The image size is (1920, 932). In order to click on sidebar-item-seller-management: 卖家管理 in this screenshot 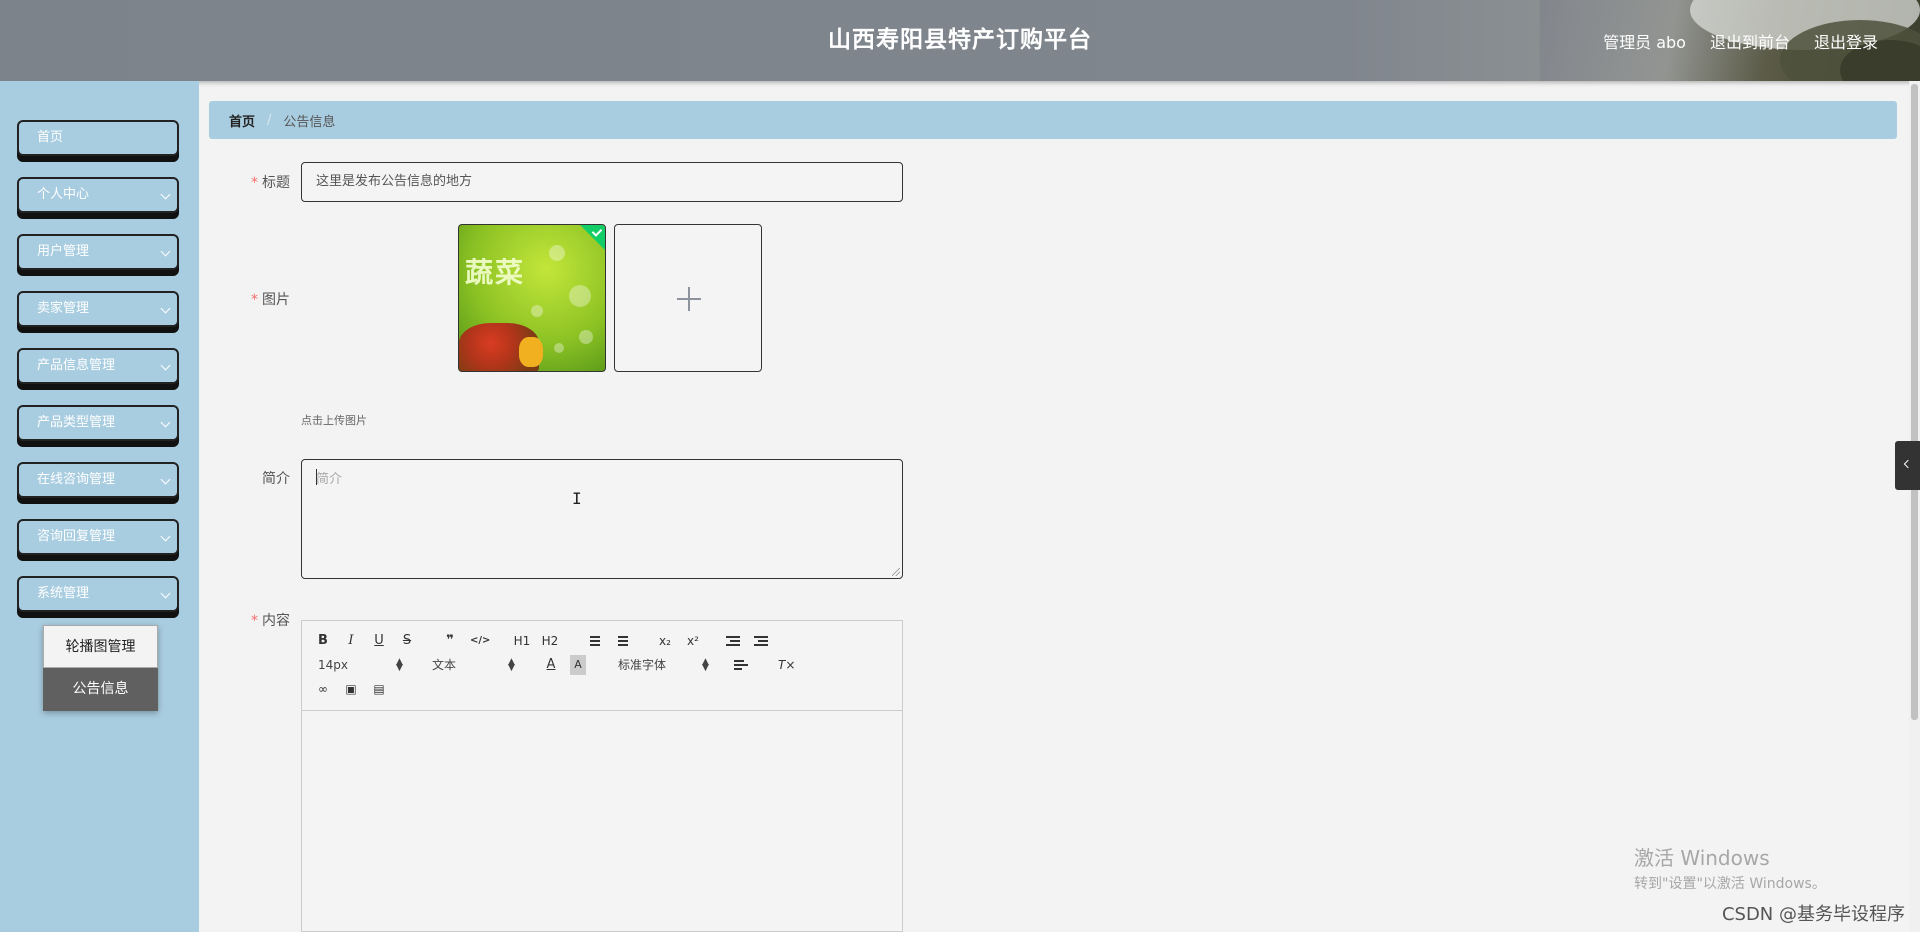, I will do `click(98, 309)`.